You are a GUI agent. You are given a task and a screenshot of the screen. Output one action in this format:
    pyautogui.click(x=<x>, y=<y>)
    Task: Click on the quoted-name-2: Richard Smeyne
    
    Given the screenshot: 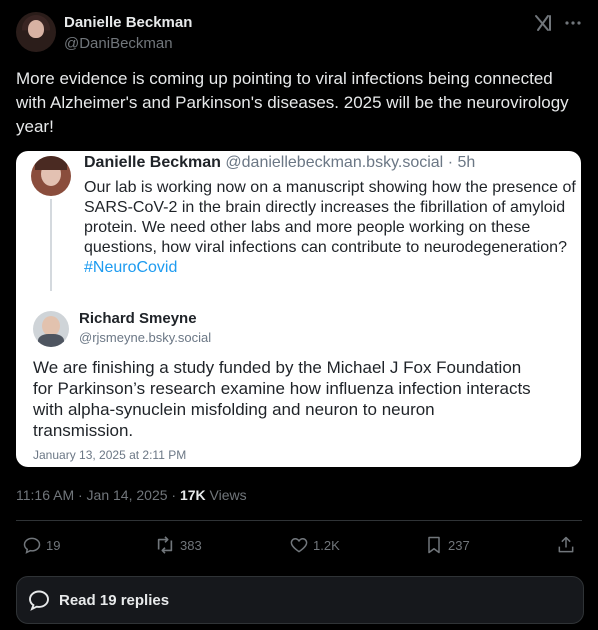 What is the action you would take?
    pyautogui.click(x=138, y=318)
    